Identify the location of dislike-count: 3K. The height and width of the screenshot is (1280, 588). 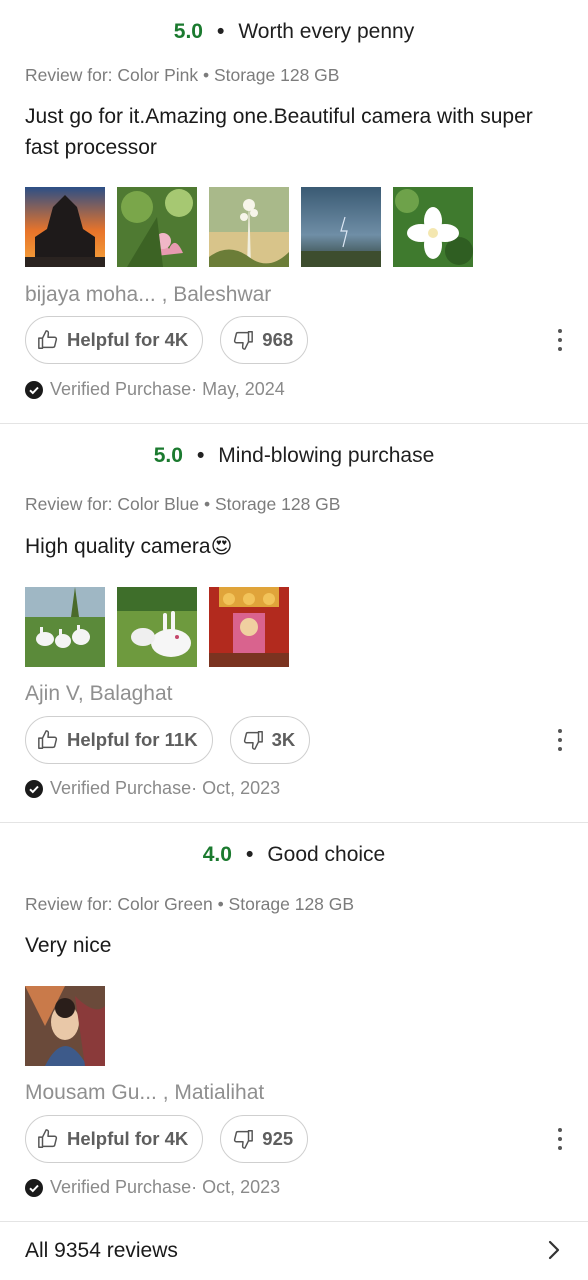
(283, 739).